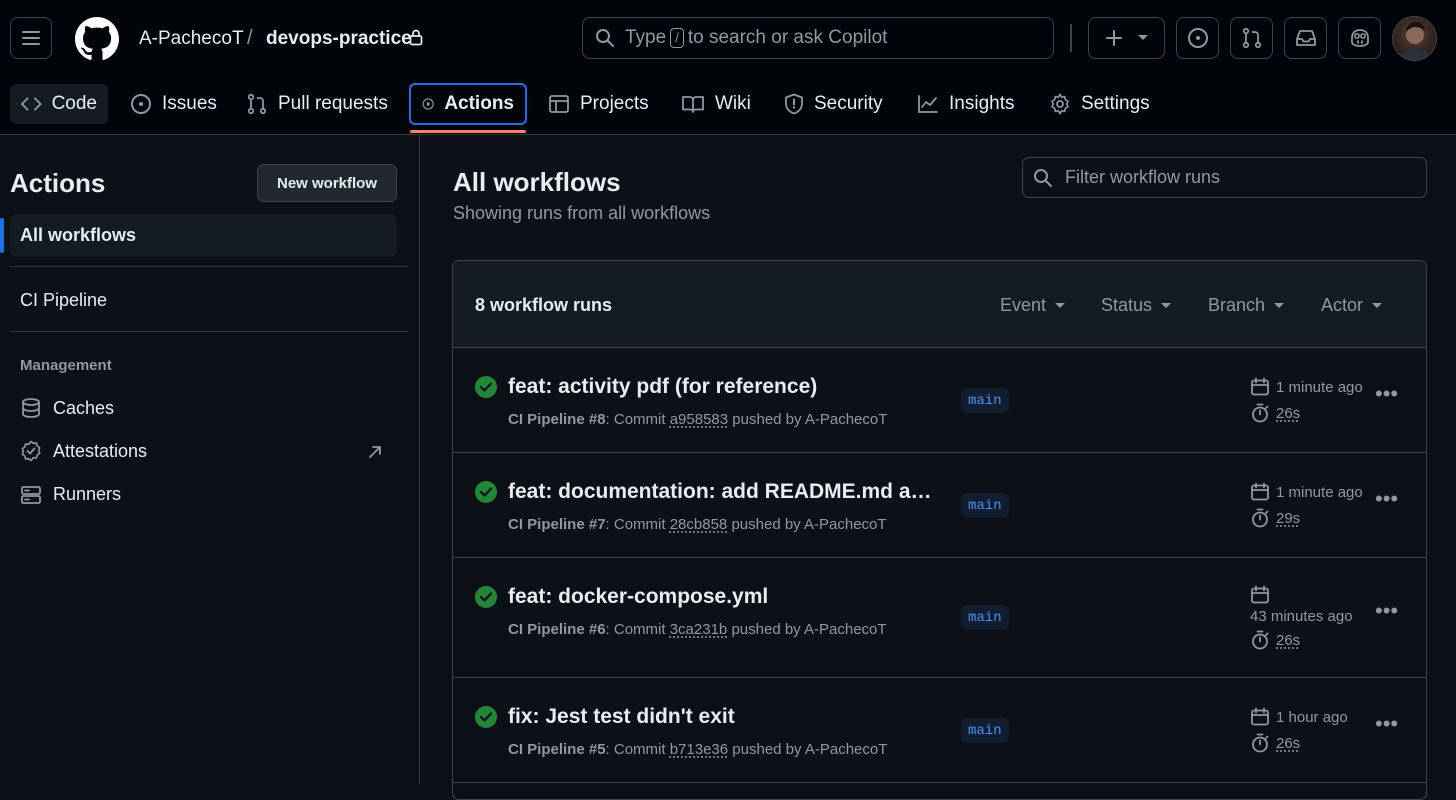 Image resolution: width=1456 pixels, height=800 pixels. What do you see at coordinates (809, 524) in the screenshot?
I see `run-pusher: pushed by A-PachecoT` at bounding box center [809, 524].